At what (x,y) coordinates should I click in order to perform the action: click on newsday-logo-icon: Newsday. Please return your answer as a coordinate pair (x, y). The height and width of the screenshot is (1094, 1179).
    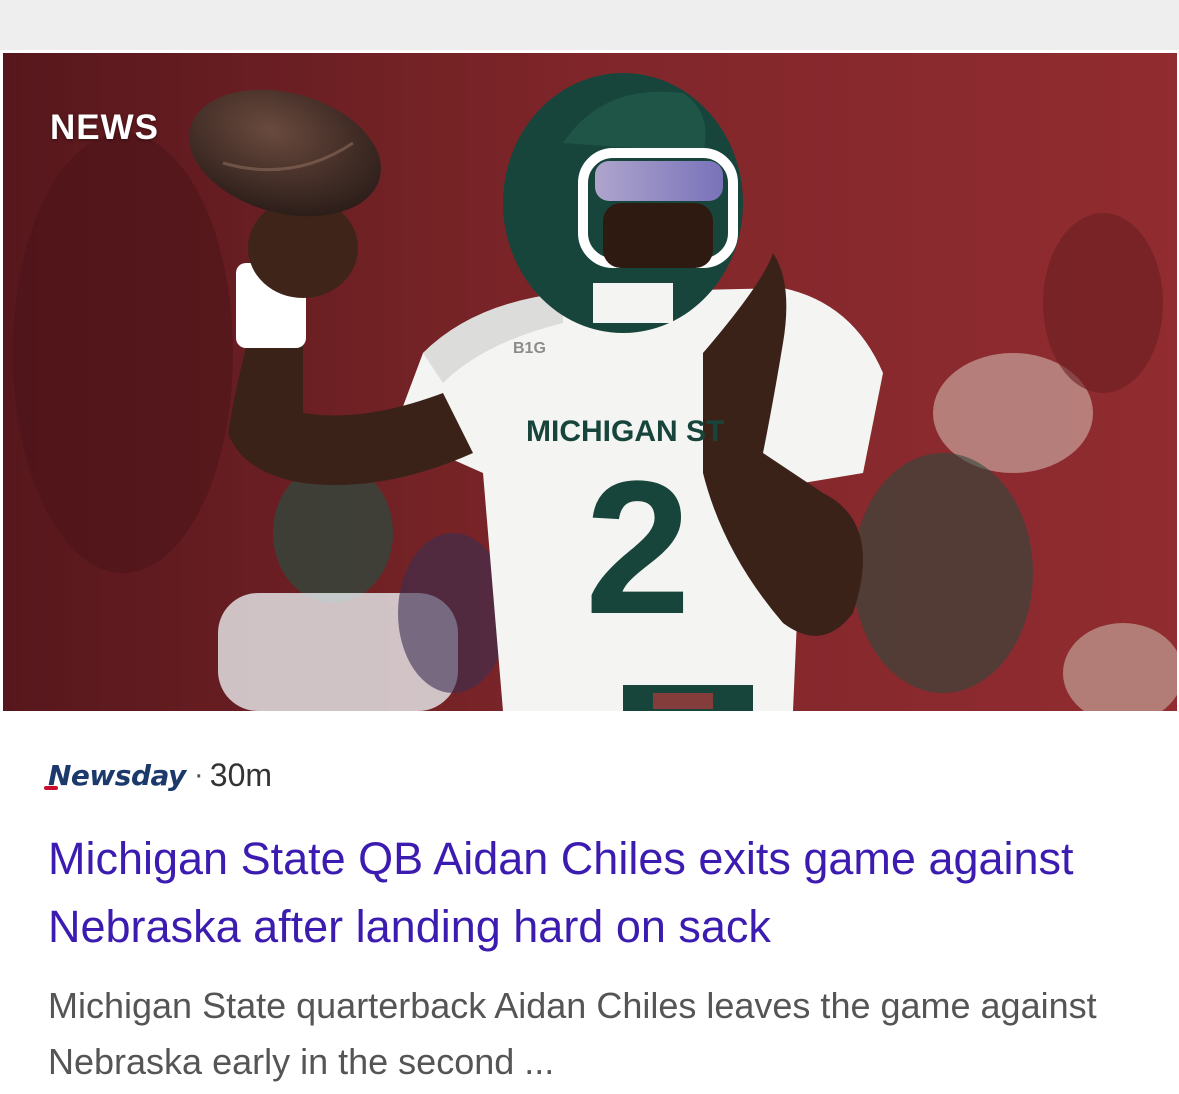
    Looking at the image, I should click on (115, 775).